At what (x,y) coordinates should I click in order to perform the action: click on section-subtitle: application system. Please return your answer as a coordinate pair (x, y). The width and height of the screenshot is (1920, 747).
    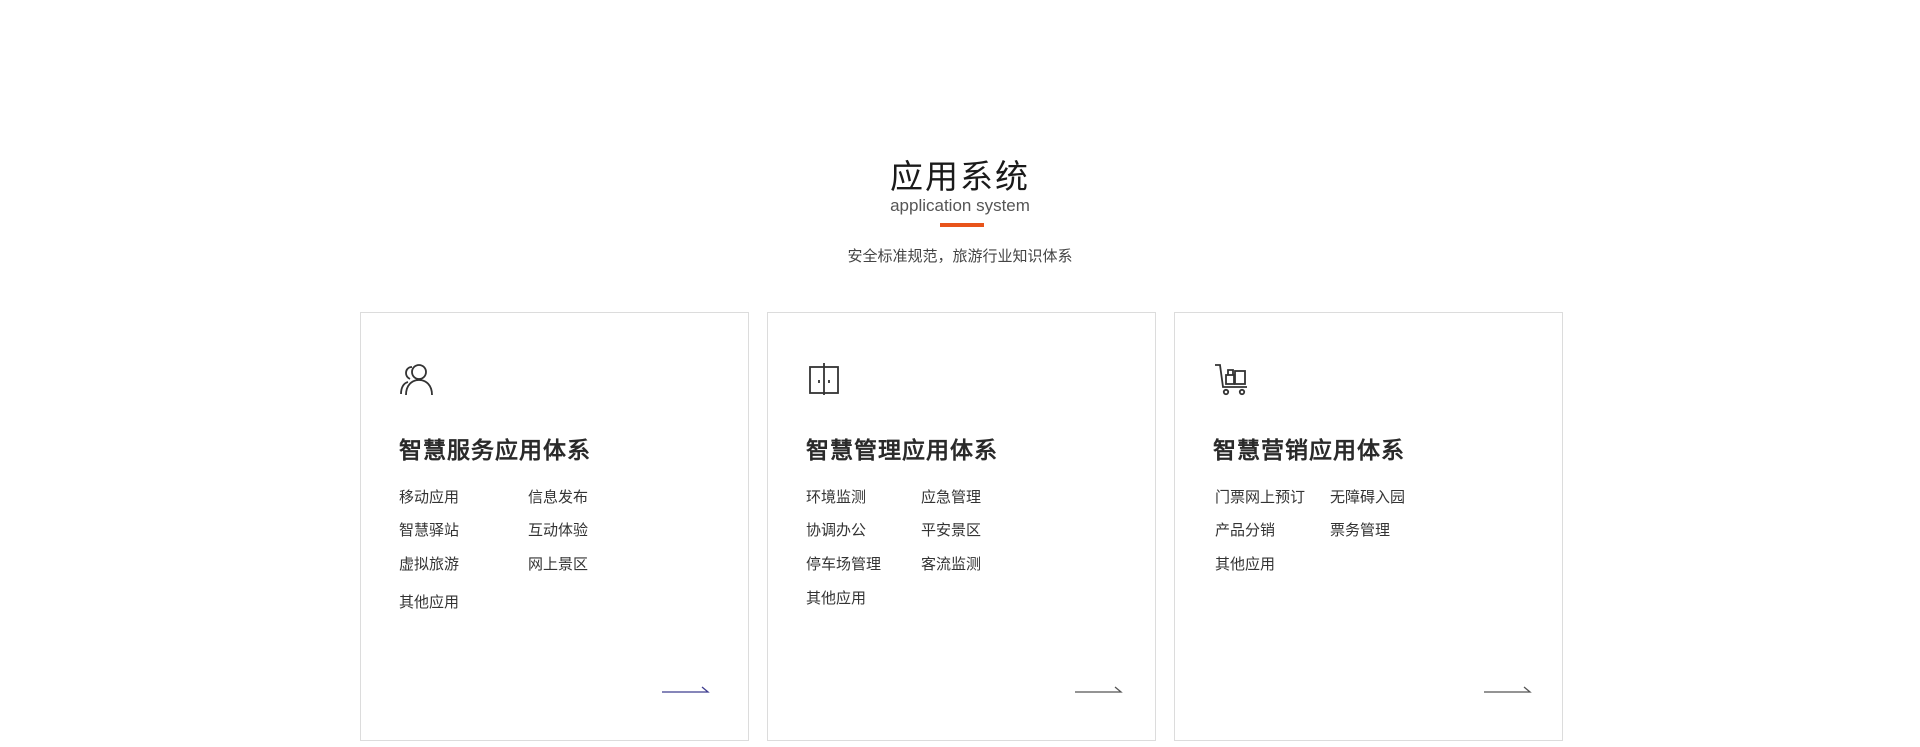
    Looking at the image, I should click on (960, 205).